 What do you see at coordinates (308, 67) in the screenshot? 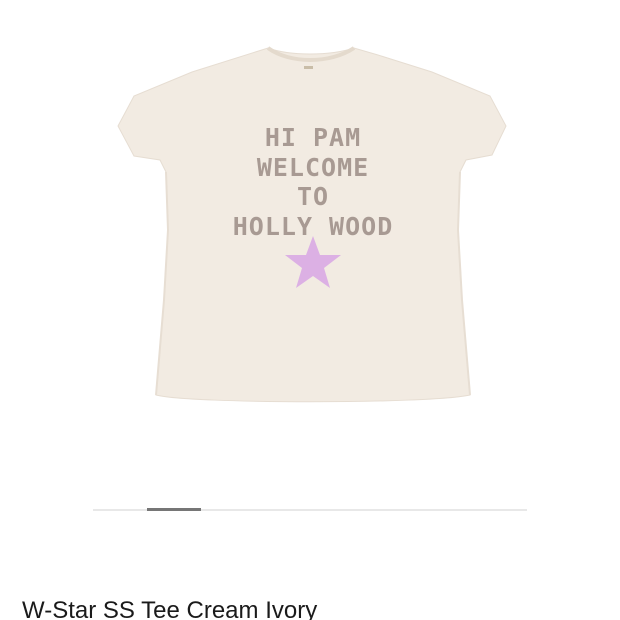
I see `neck-label` at bounding box center [308, 67].